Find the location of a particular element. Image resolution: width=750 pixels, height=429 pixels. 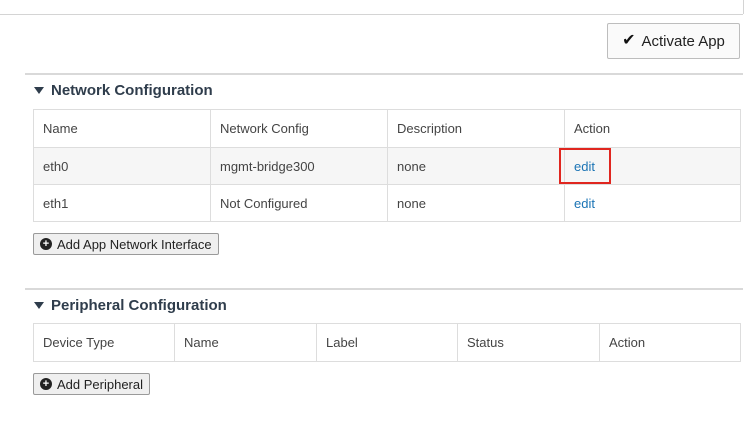

top-panel-right-border is located at coordinates (743, 7).